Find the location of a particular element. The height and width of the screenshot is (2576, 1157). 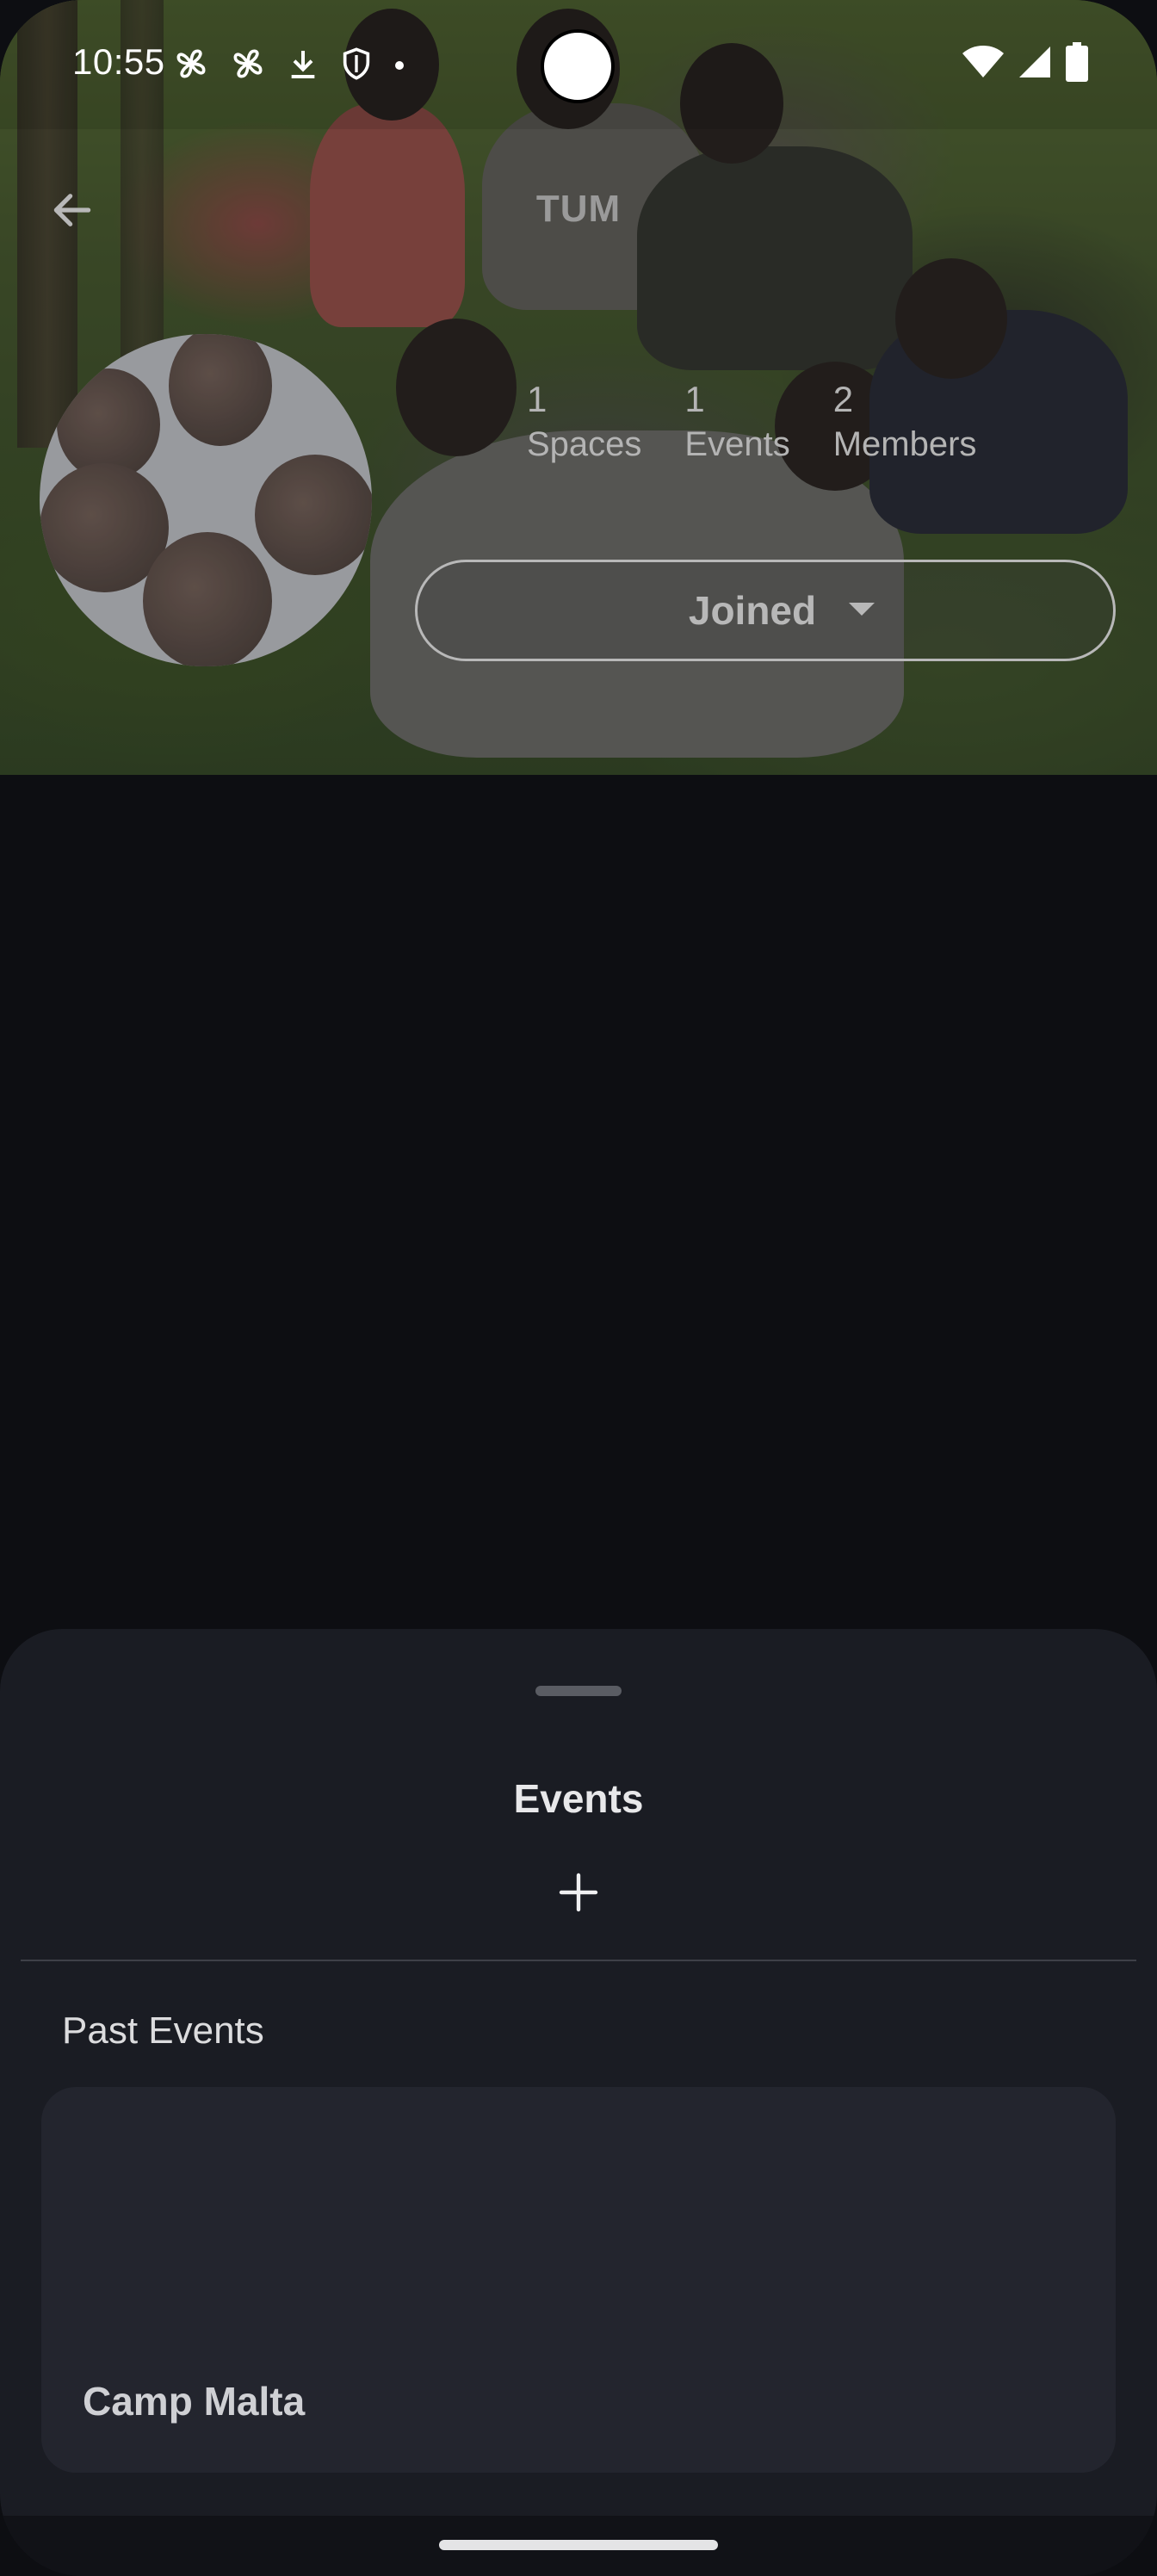

divider is located at coordinates (579, 1961).